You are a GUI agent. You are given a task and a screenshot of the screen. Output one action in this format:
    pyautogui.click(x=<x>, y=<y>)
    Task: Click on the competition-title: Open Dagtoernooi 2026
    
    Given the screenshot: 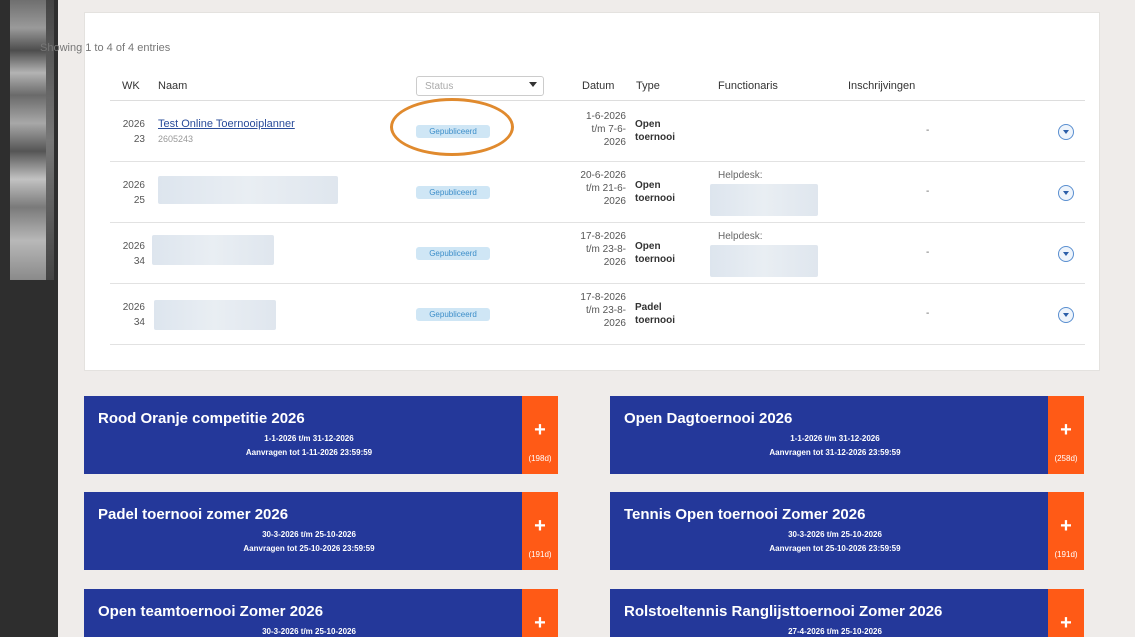 What is the action you would take?
    pyautogui.click(x=708, y=418)
    